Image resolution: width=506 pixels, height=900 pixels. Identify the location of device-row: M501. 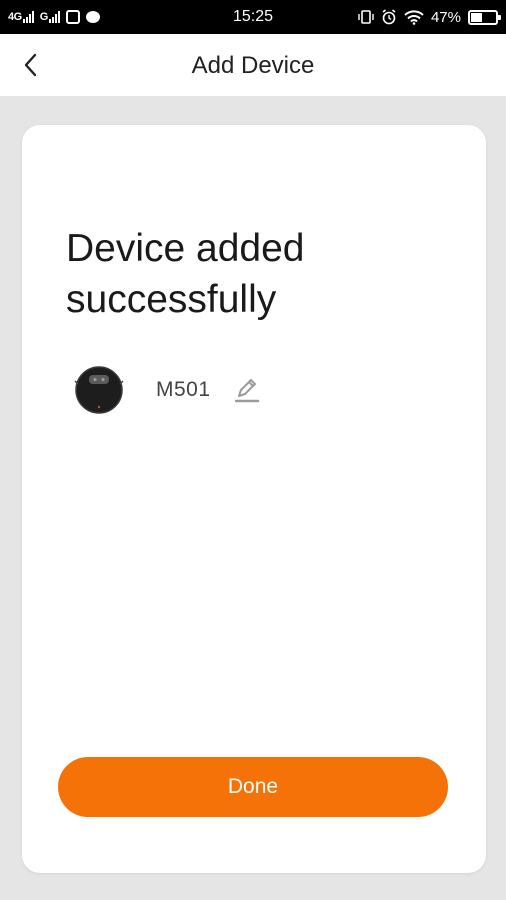
(167, 390).